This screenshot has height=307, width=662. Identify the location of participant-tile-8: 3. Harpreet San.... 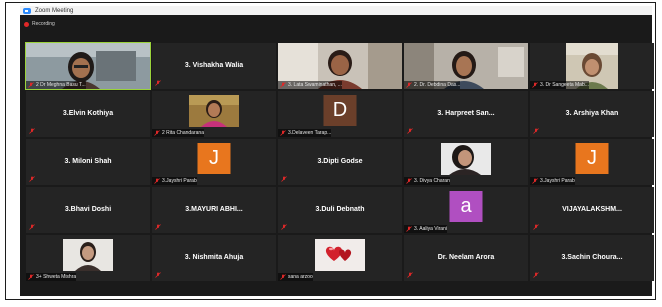
(466, 114).